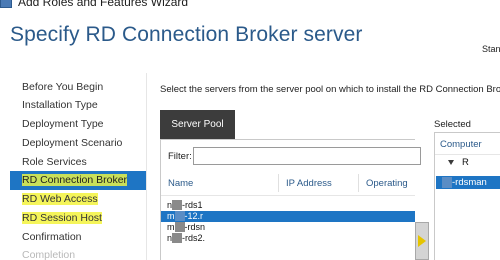 Image resolution: width=500 pixels, height=260 pixels. Describe the element at coordinates (72, 143) in the screenshot. I see `nav-item-deployment-scenario: Deployment Scenario` at that location.